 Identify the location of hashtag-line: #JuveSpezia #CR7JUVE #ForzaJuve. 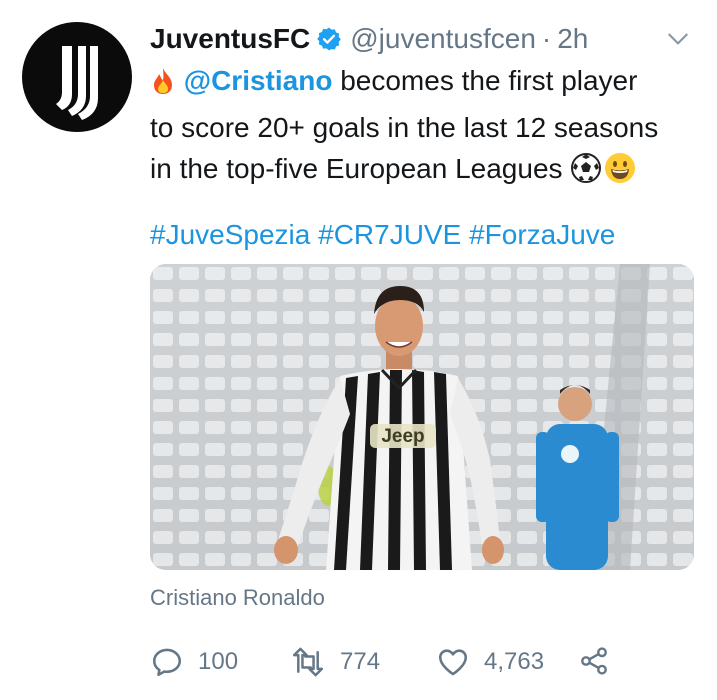
(382, 235).